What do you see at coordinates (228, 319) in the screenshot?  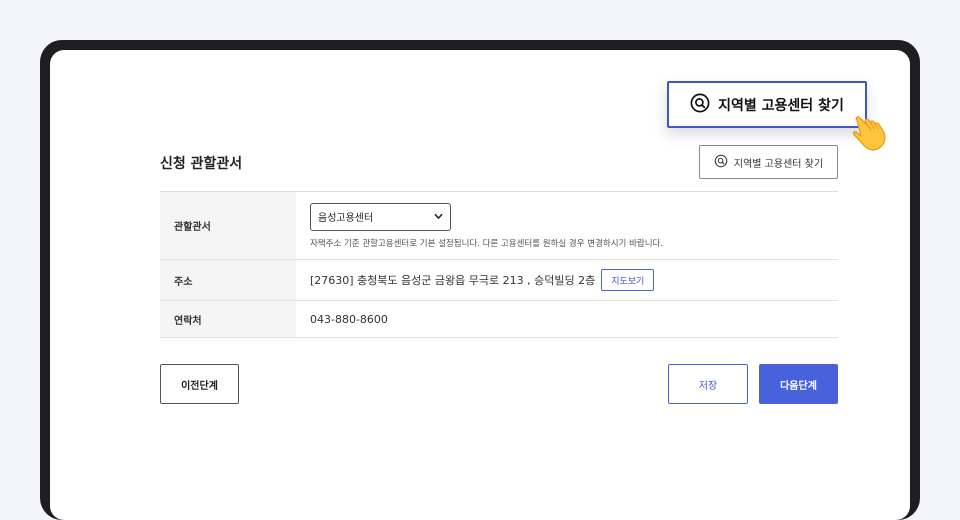 I see `contact-label: 연락처` at bounding box center [228, 319].